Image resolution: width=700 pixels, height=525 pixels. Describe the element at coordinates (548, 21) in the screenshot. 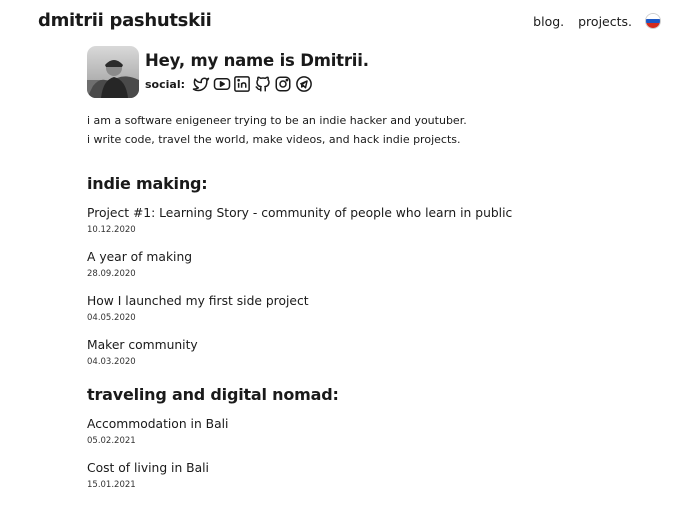

I see `nav-blog-link: blog.` at that location.